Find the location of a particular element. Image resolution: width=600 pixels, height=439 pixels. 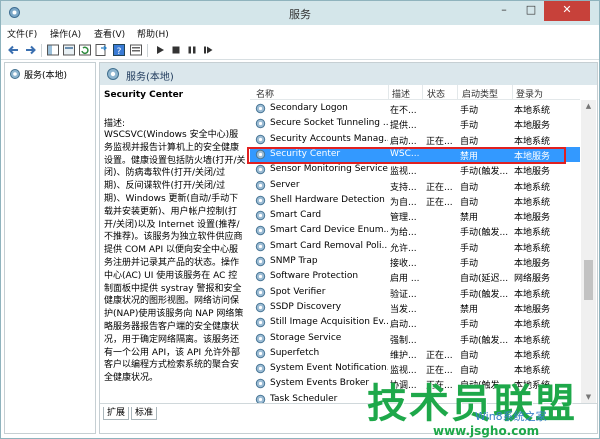

tree-item-local-services: 服务(本地) is located at coordinates (51, 74).